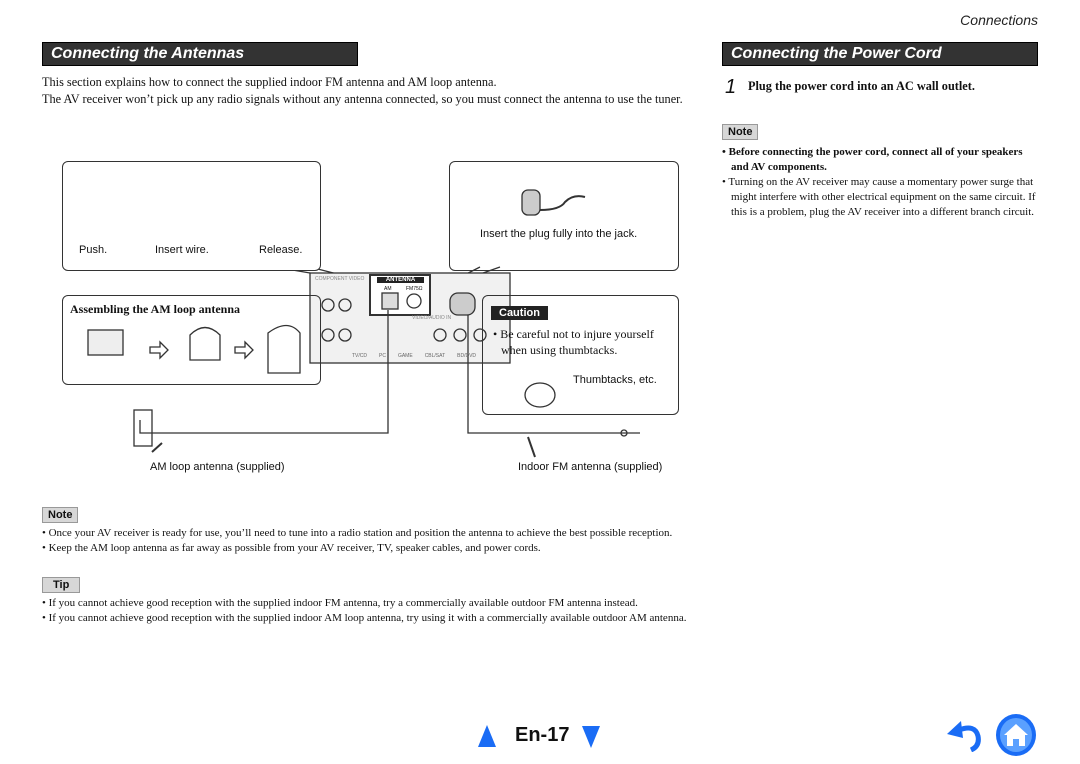  I want to click on section-title-power: Connecting the Power Cord, so click(880, 54).